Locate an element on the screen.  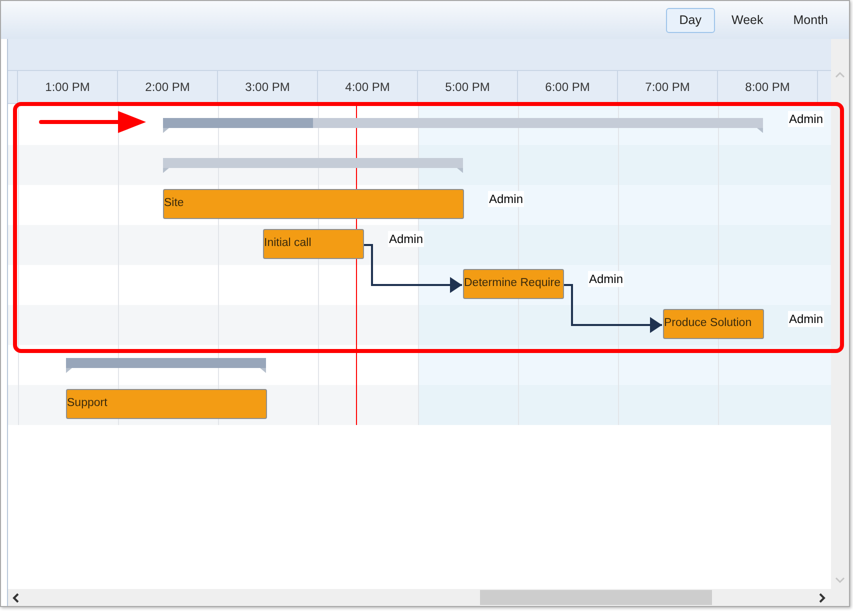
hour-label: 1:00 PM is located at coordinates (67, 87).